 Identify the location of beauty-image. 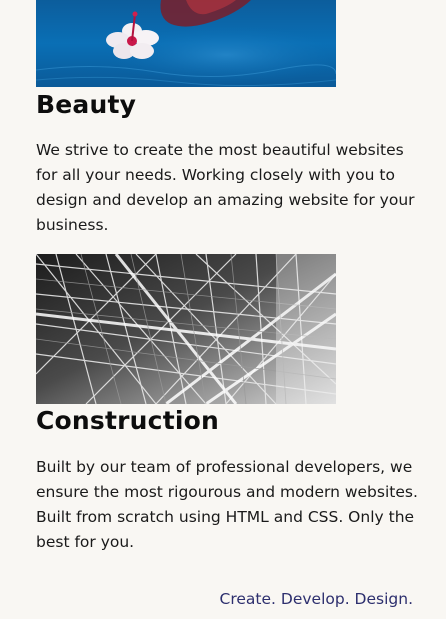
(186, 43).